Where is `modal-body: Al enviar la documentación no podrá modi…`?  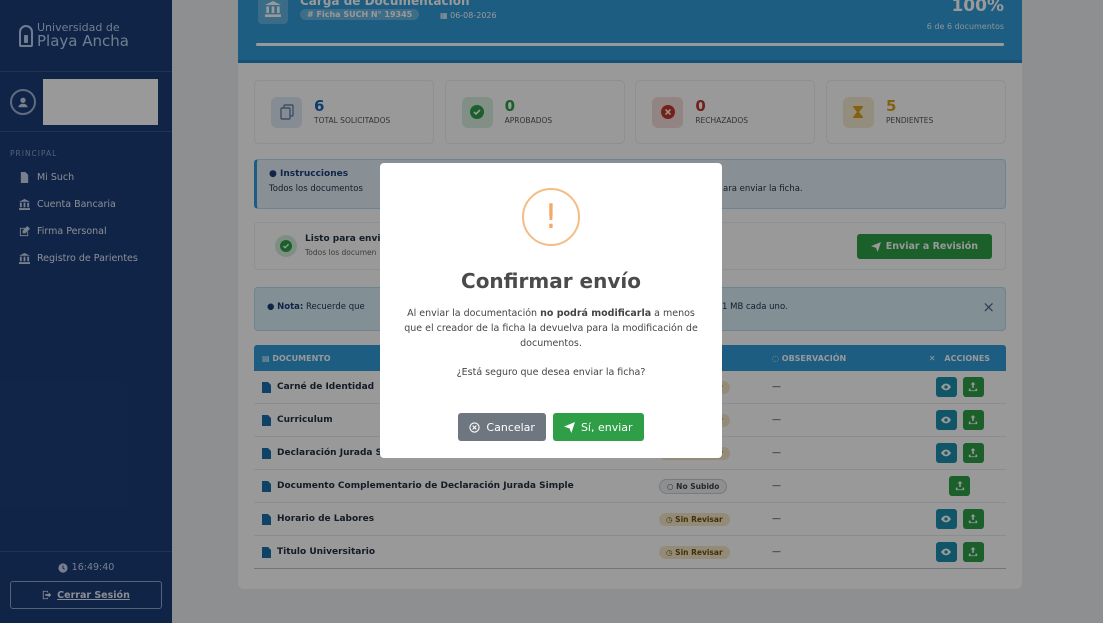
modal-body: Al enviar la documentación no podrá modi… is located at coordinates (551, 328).